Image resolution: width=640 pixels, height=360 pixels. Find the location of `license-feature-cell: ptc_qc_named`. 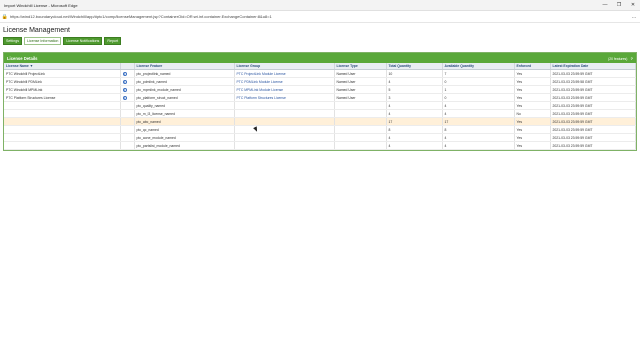

license-feature-cell: ptc_qc_named is located at coordinates (184, 129).